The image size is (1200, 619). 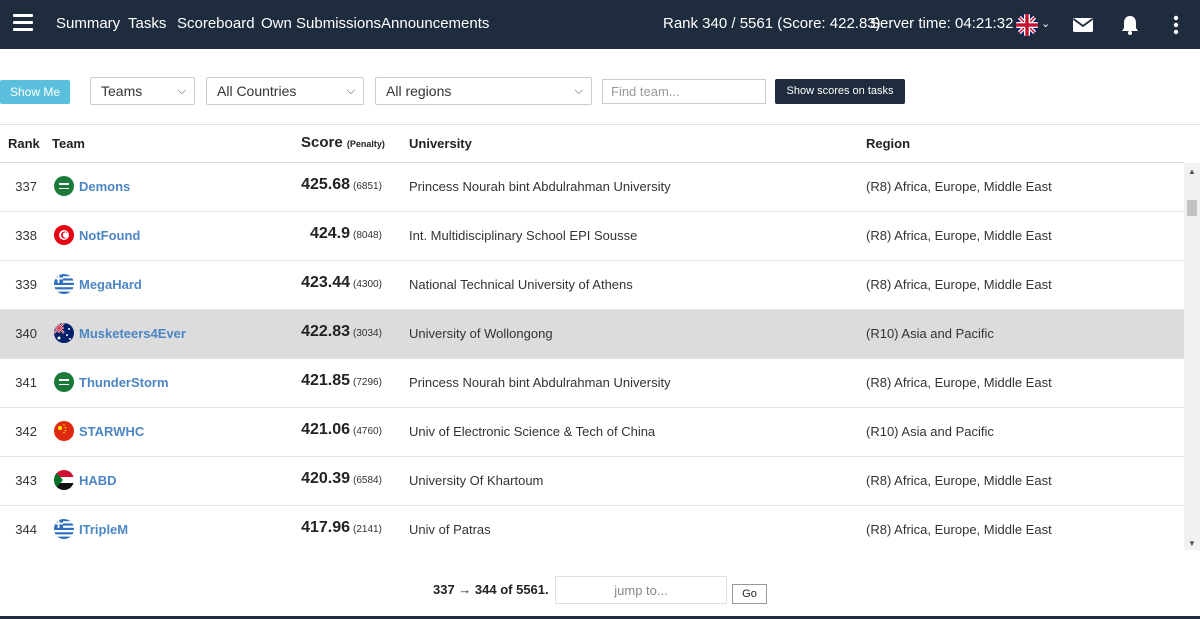 I want to click on scroll-up-arrow-icon: ▲, so click(x=1192, y=171).